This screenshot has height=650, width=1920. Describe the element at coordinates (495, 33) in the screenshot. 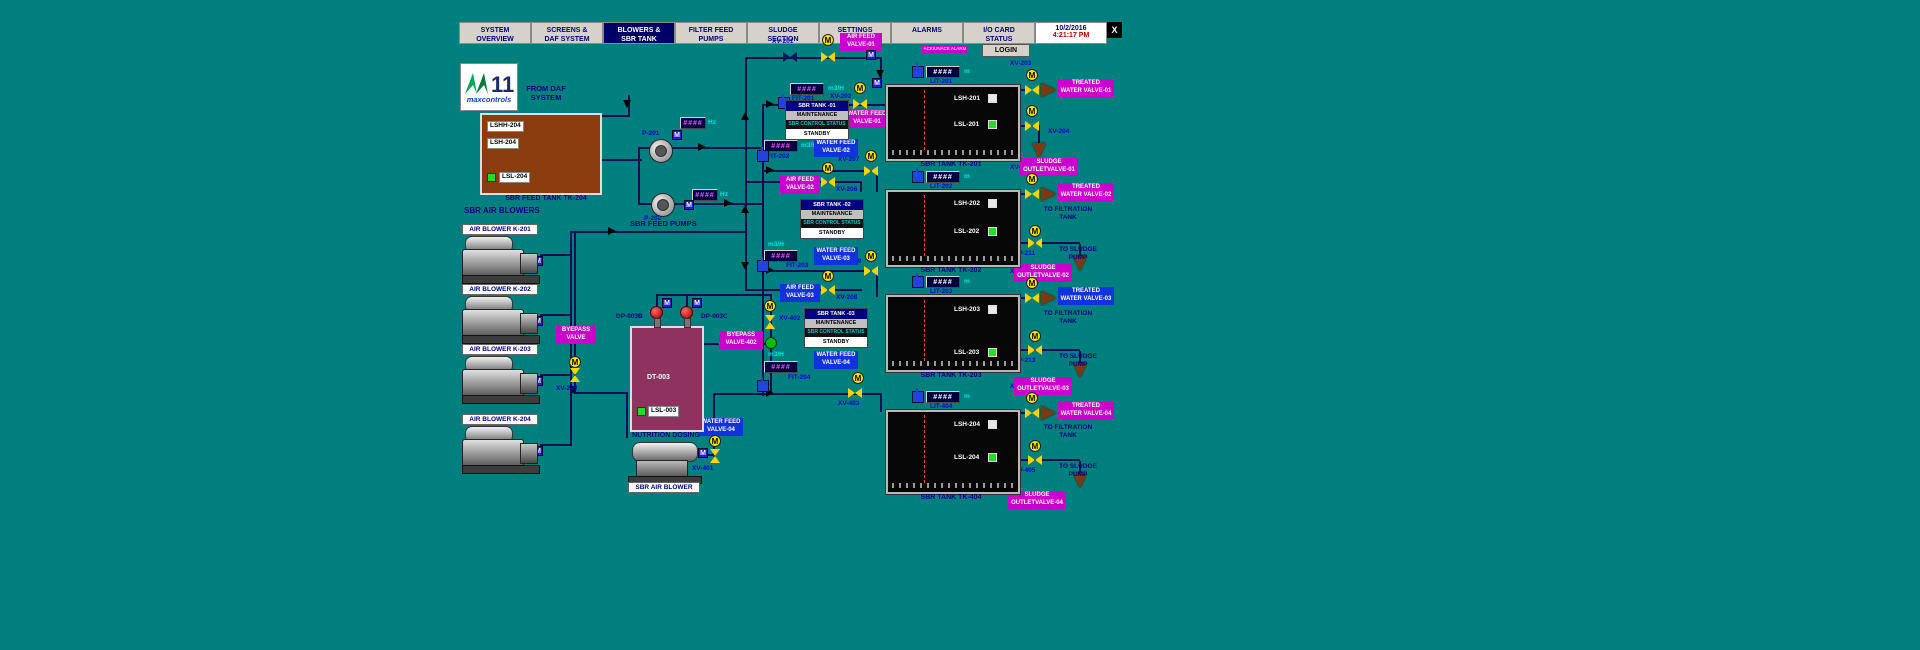

I see `tab-system-overview: SYSTEM OVERVIEW` at that location.